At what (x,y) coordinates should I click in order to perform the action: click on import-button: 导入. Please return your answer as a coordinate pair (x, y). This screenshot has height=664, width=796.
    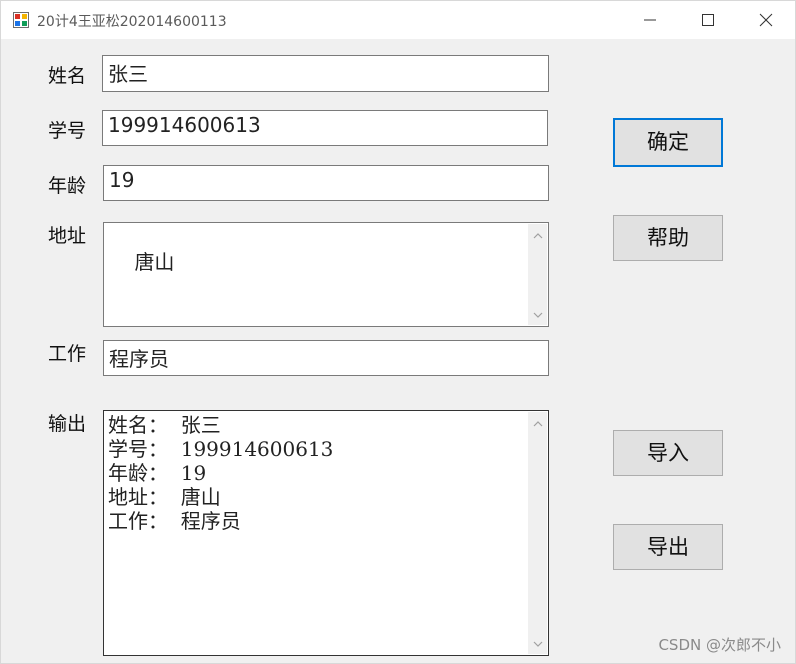
    Looking at the image, I should click on (668, 453).